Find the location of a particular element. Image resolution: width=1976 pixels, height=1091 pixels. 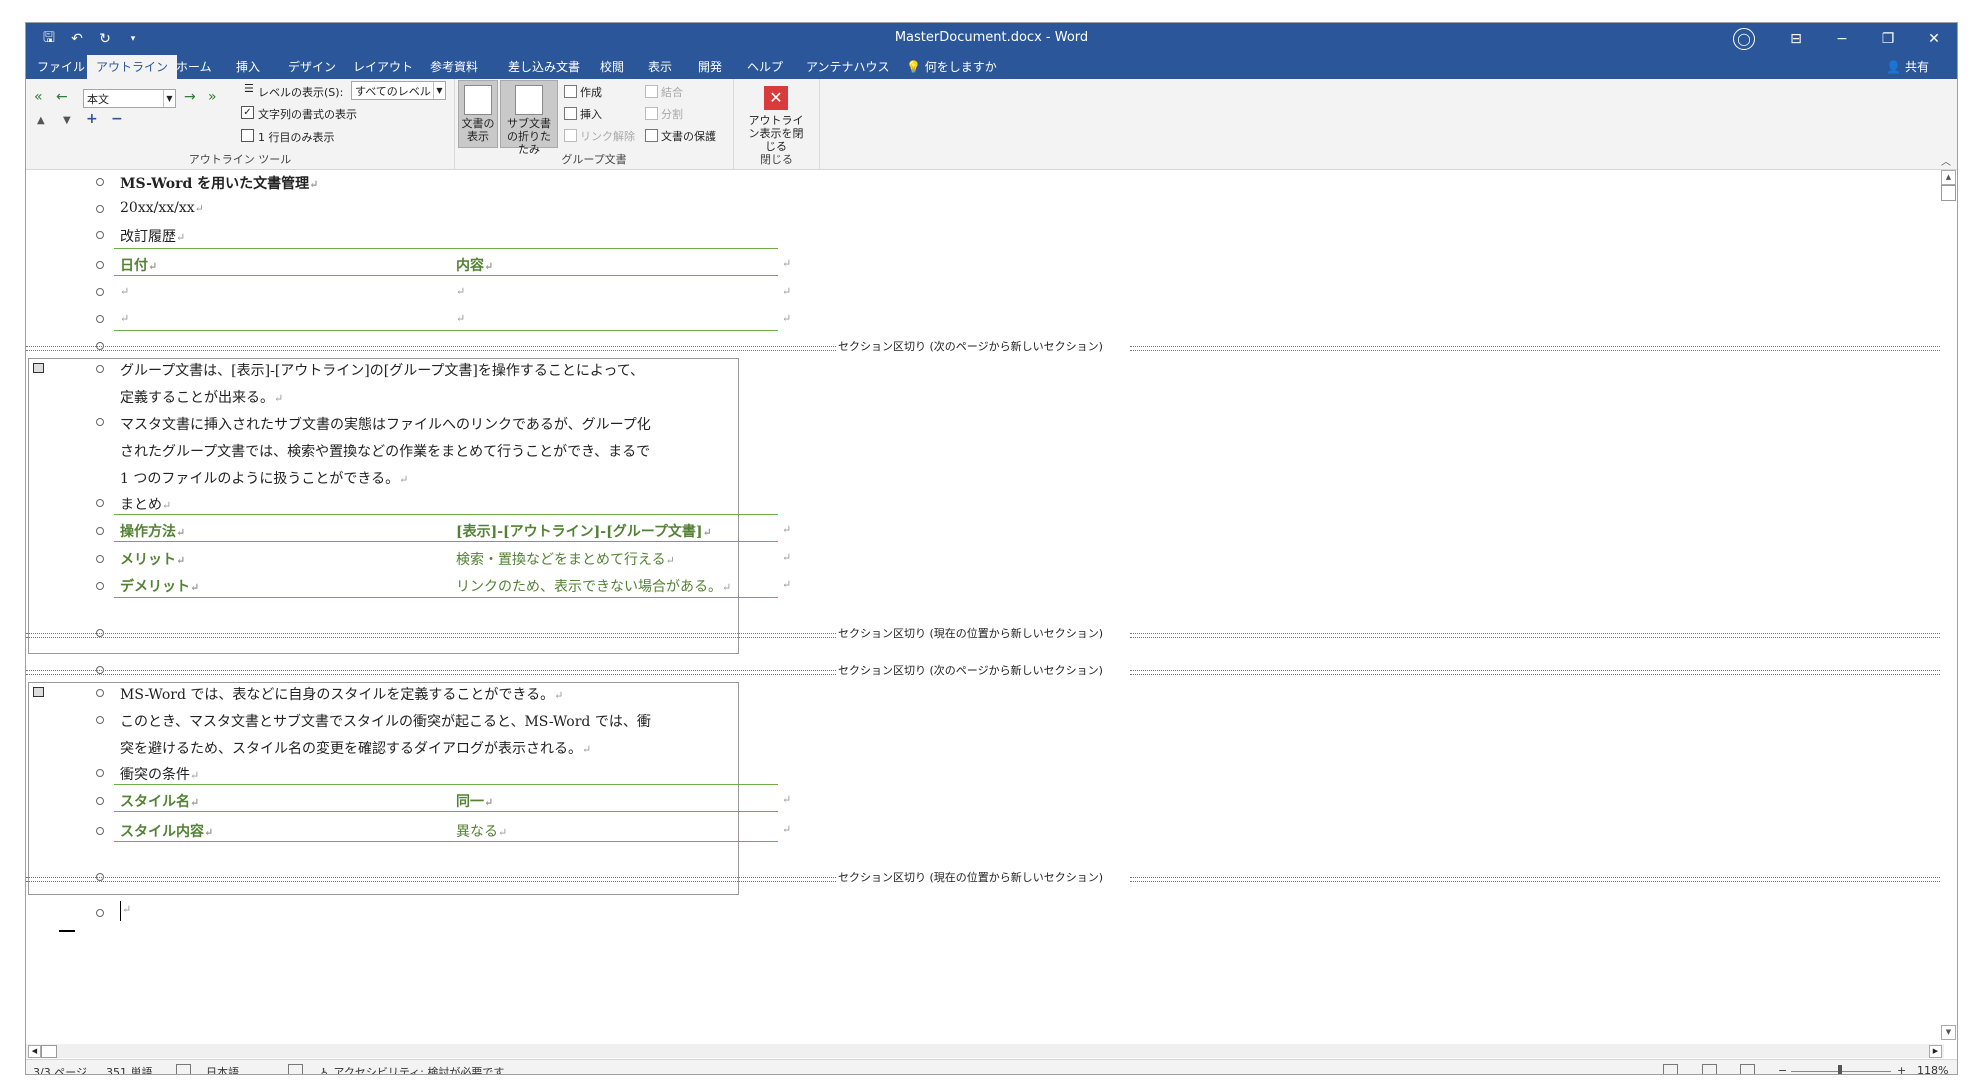

zoom-out-icon: − is located at coordinates (1782, 1069).